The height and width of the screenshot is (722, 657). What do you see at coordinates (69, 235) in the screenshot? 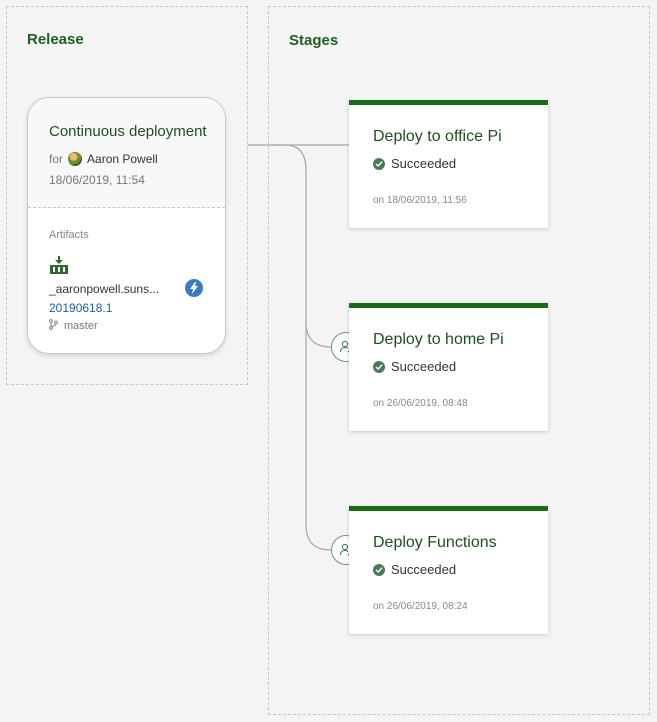
I see `artifacts-label: Artifacts` at bounding box center [69, 235].